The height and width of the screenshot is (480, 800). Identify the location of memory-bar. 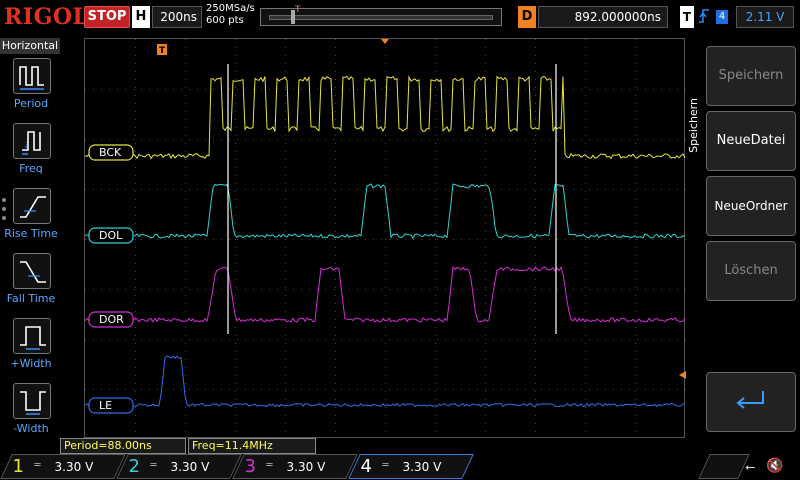
(381, 17).